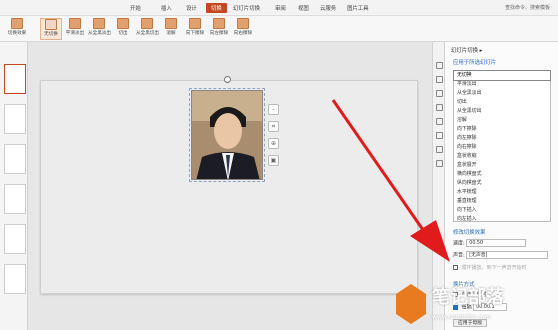  What do you see at coordinates (468, 297) in the screenshot?
I see `watermark-text: 笔记部落` at bounding box center [468, 297].